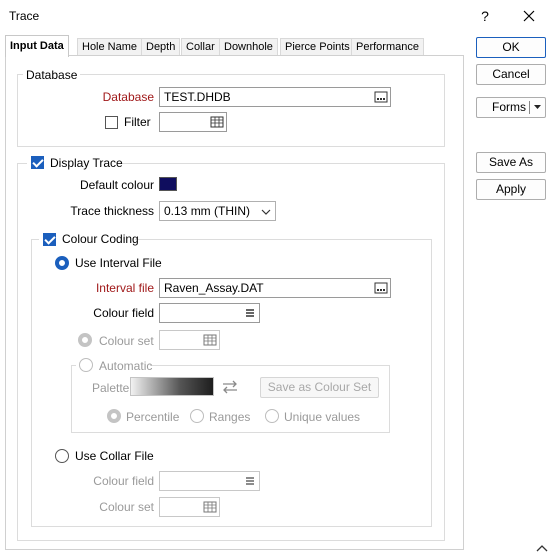 This screenshot has width=552, height=556. What do you see at coordinates (197, 416) in the screenshot?
I see `ranges-radio` at bounding box center [197, 416].